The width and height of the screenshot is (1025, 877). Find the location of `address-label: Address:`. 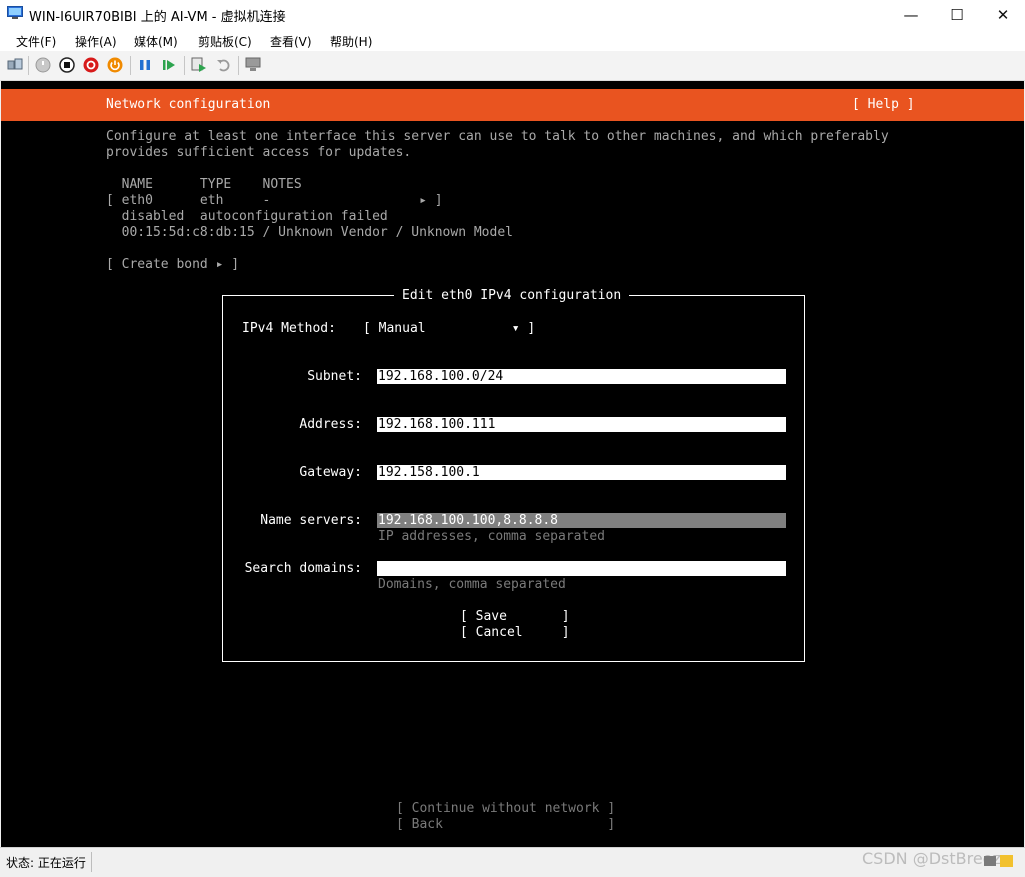

address-label: Address: is located at coordinates (330, 424).